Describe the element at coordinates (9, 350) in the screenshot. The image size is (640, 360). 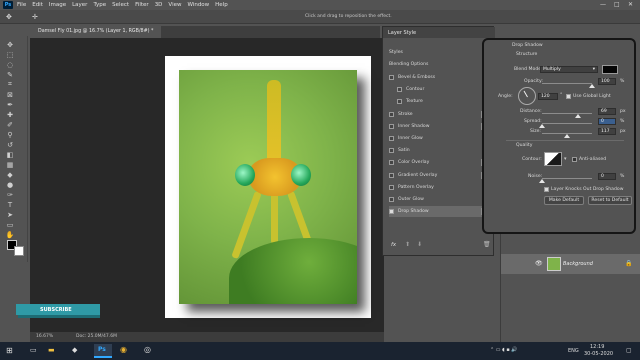
I see `windows-start-icon: ⊞` at that location.